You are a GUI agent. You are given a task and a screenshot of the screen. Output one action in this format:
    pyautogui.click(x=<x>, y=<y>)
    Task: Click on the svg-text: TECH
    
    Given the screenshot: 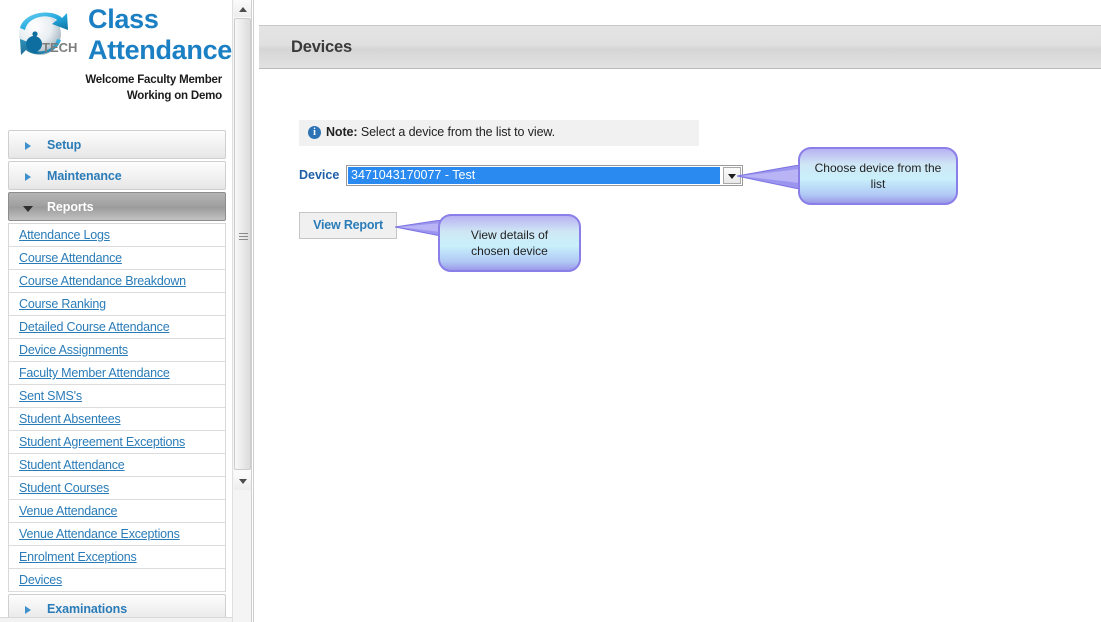 What is the action you would take?
    pyautogui.click(x=59, y=47)
    